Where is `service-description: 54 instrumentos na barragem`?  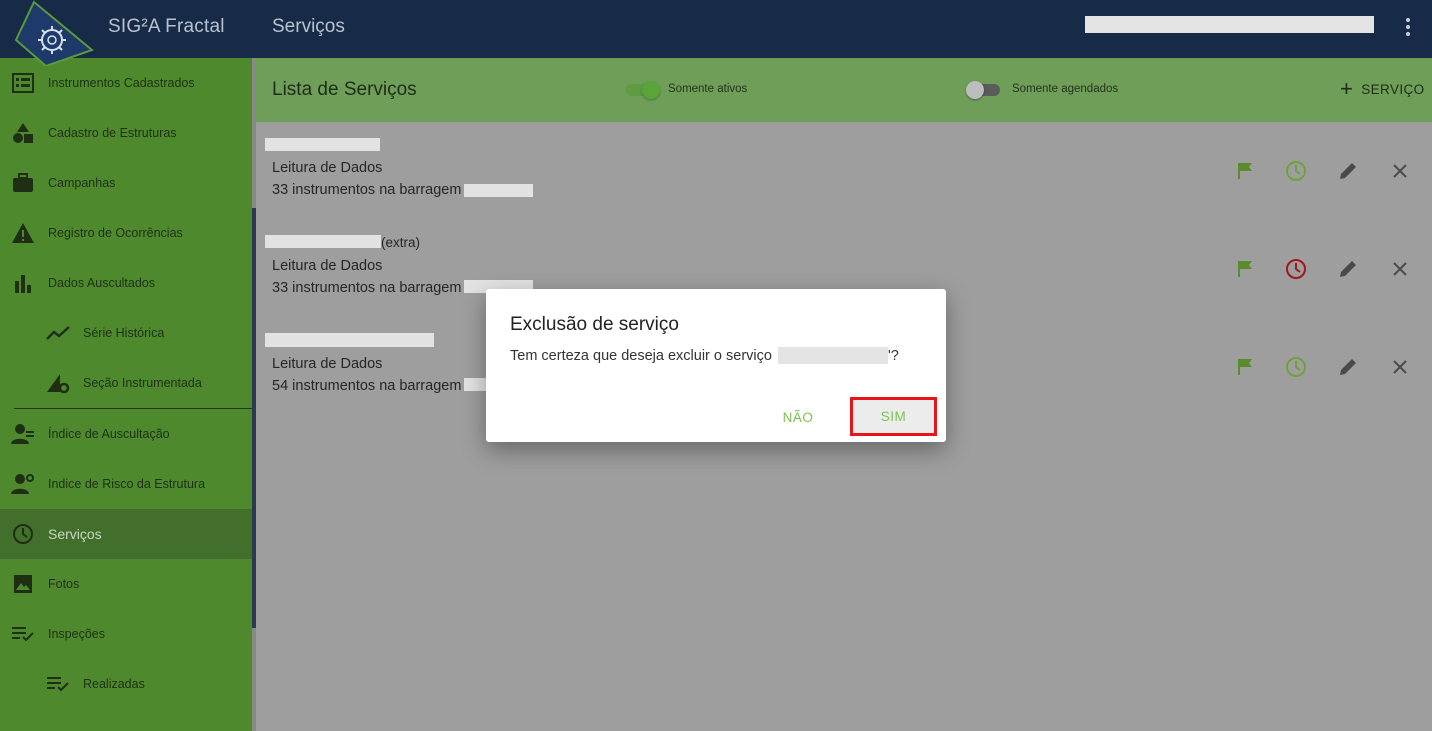
service-description: 54 instrumentos na barragem is located at coordinates (367, 386).